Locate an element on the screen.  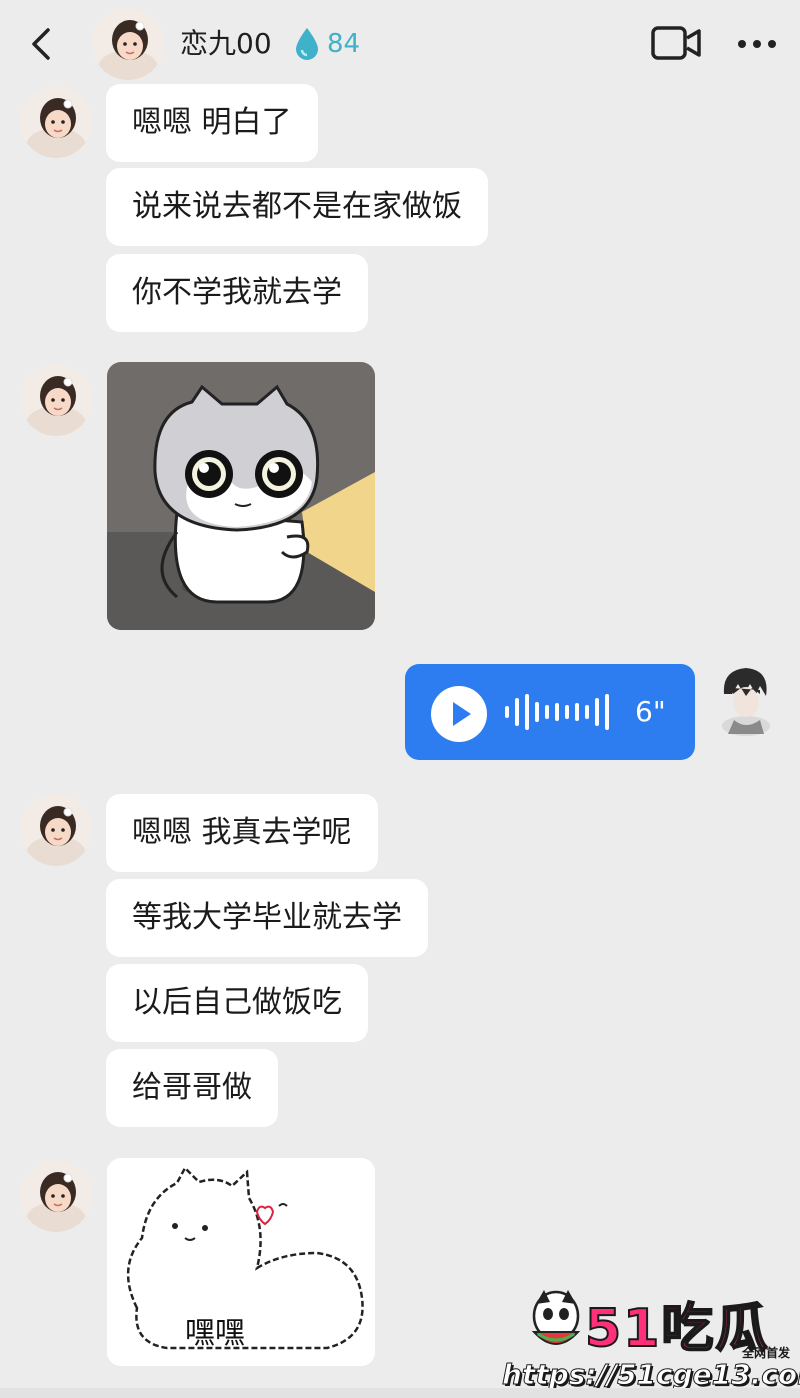
message-bubble: 你不学我就去学 is located at coordinates (237, 293).